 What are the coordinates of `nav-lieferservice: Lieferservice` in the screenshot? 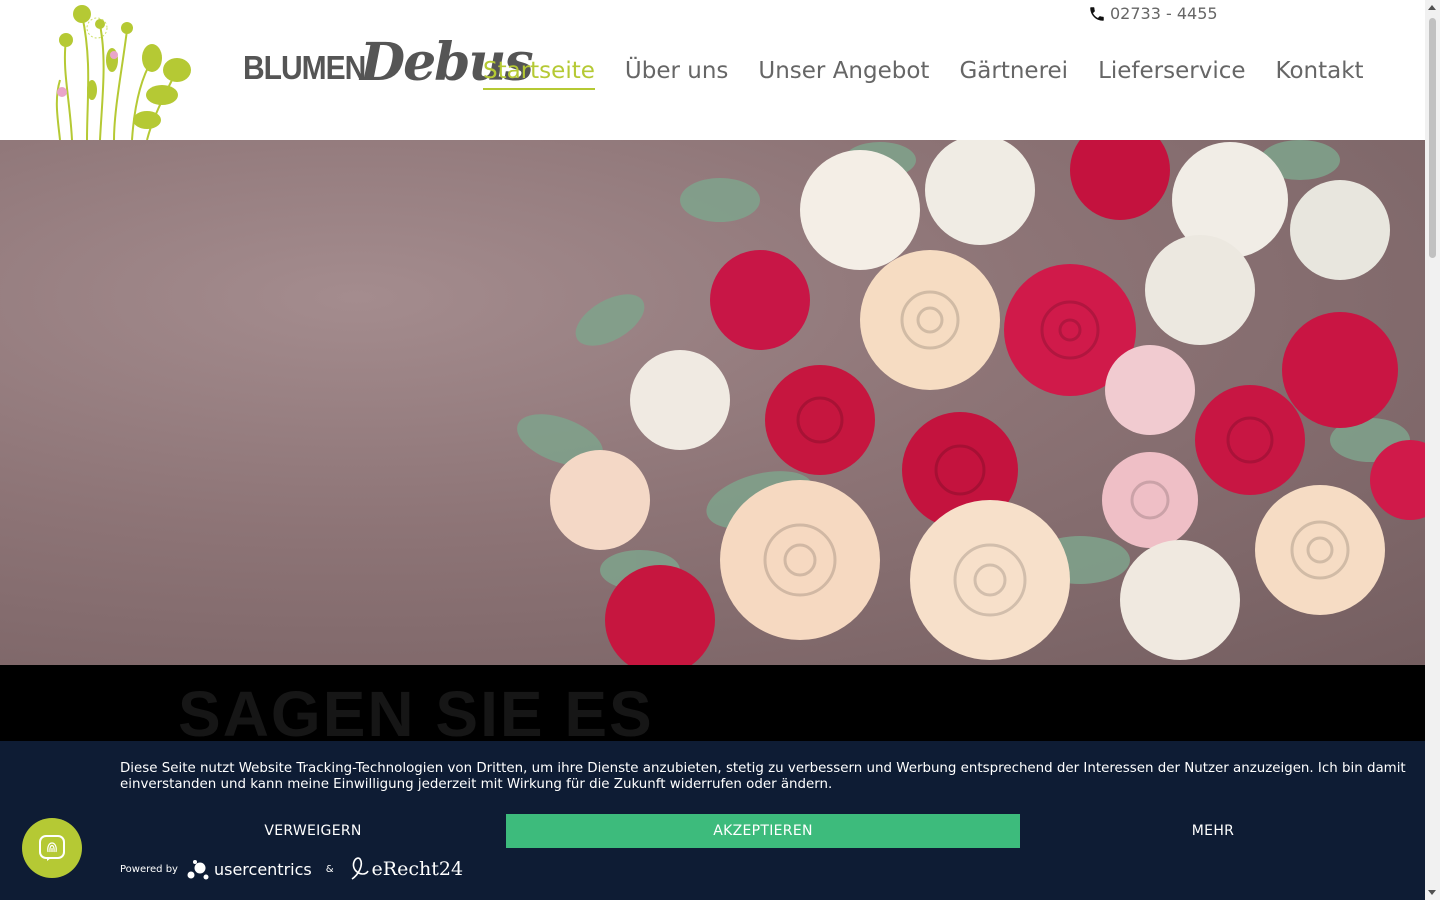 It's located at (1171, 74).